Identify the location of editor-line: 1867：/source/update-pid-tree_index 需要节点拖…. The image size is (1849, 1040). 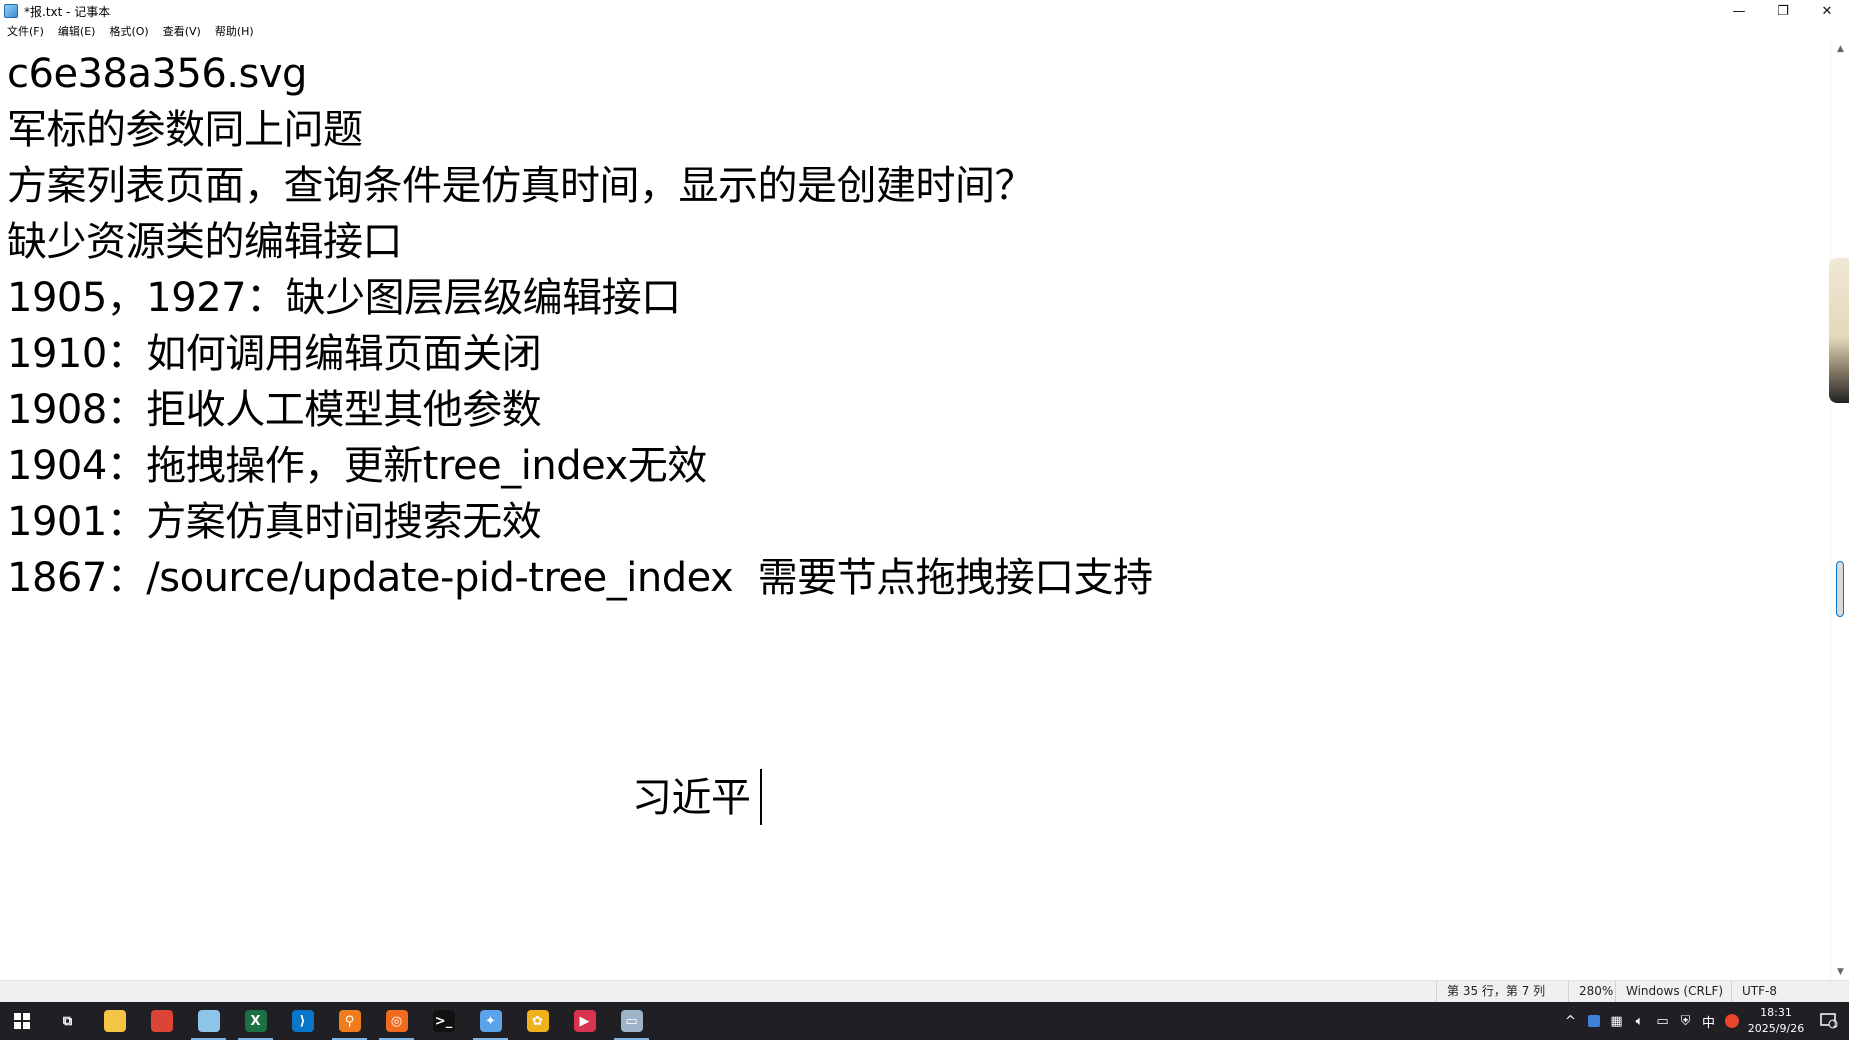
(580, 578).